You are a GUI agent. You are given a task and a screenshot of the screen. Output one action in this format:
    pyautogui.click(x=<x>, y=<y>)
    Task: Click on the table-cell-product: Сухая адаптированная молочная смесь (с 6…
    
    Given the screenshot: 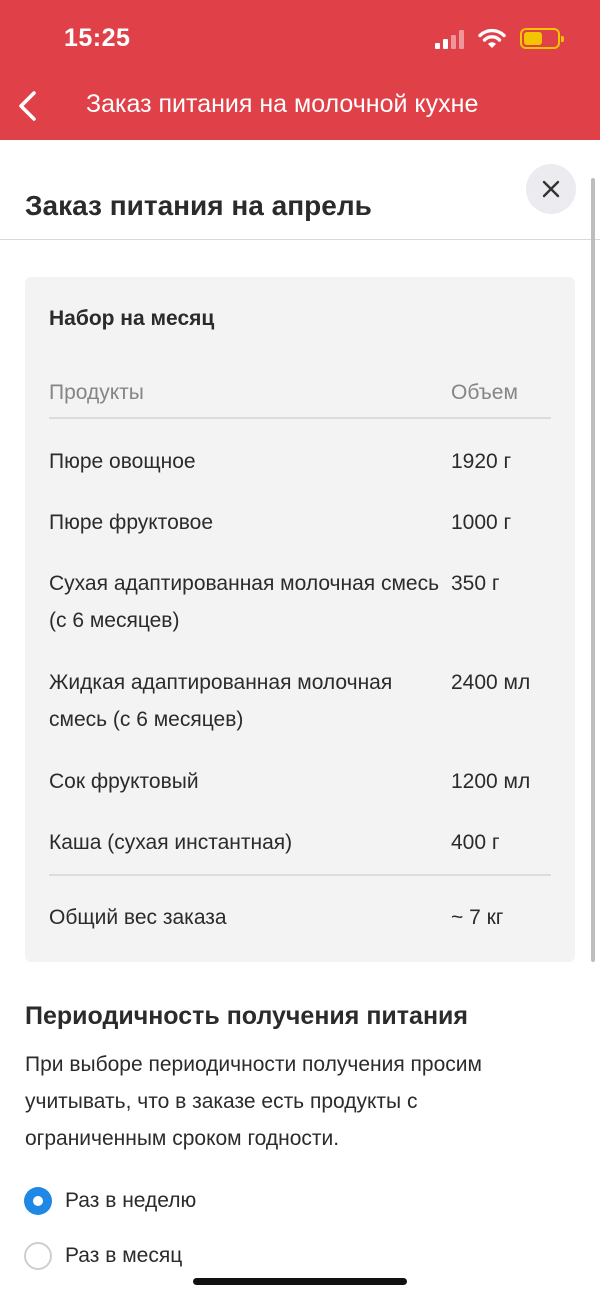 What is the action you would take?
    pyautogui.click(x=244, y=602)
    